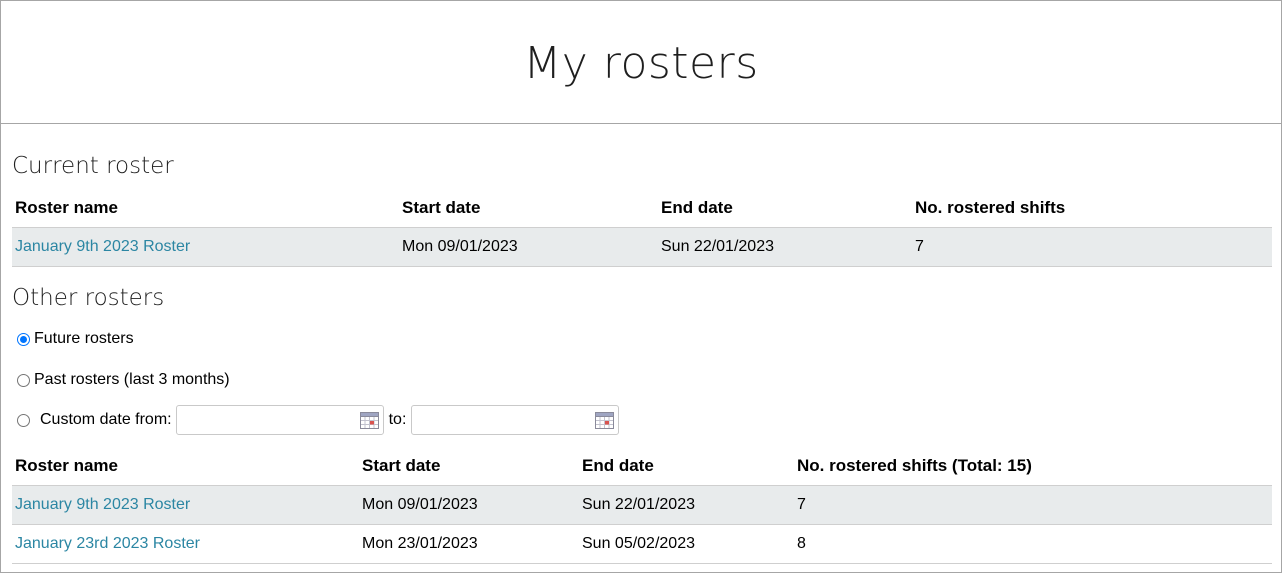 The height and width of the screenshot is (573, 1282). Describe the element at coordinates (93, 166) in the screenshot. I see `current-roster-heading: Current roster` at that location.